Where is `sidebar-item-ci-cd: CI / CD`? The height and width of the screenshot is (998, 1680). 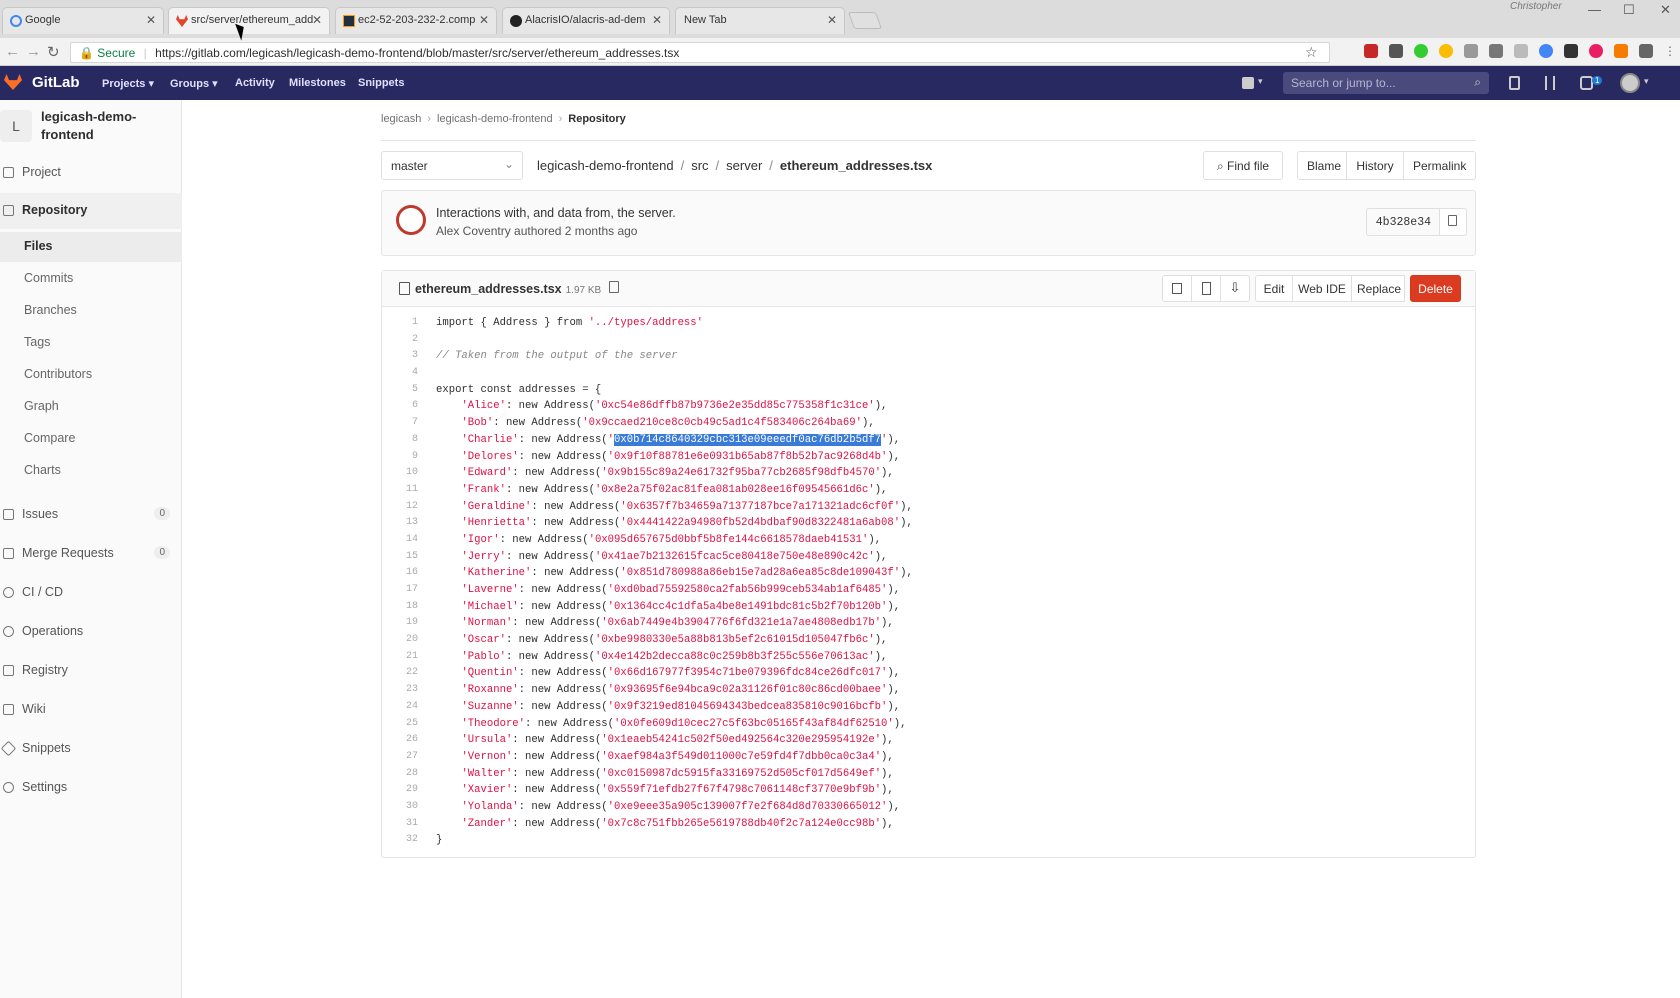 sidebar-item-ci-cd: CI / CD is located at coordinates (91, 593).